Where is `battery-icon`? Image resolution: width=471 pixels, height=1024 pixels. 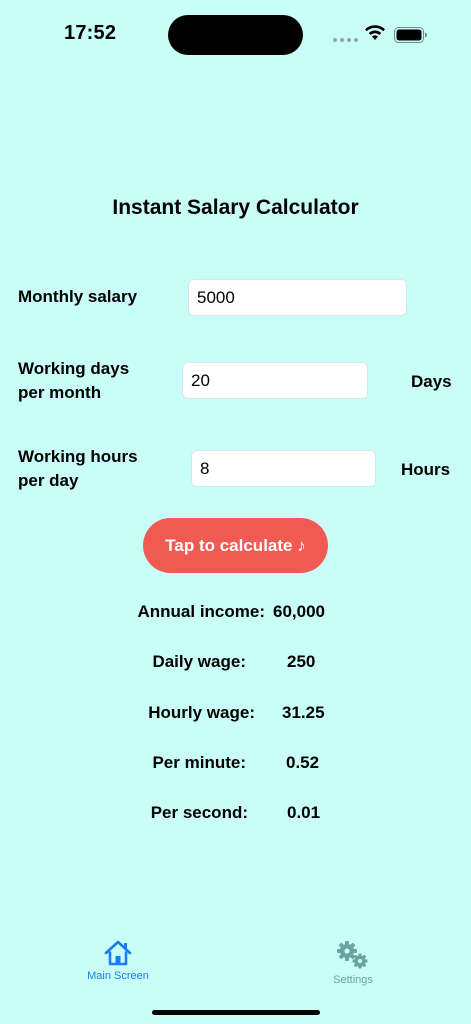
battery-icon is located at coordinates (410, 35).